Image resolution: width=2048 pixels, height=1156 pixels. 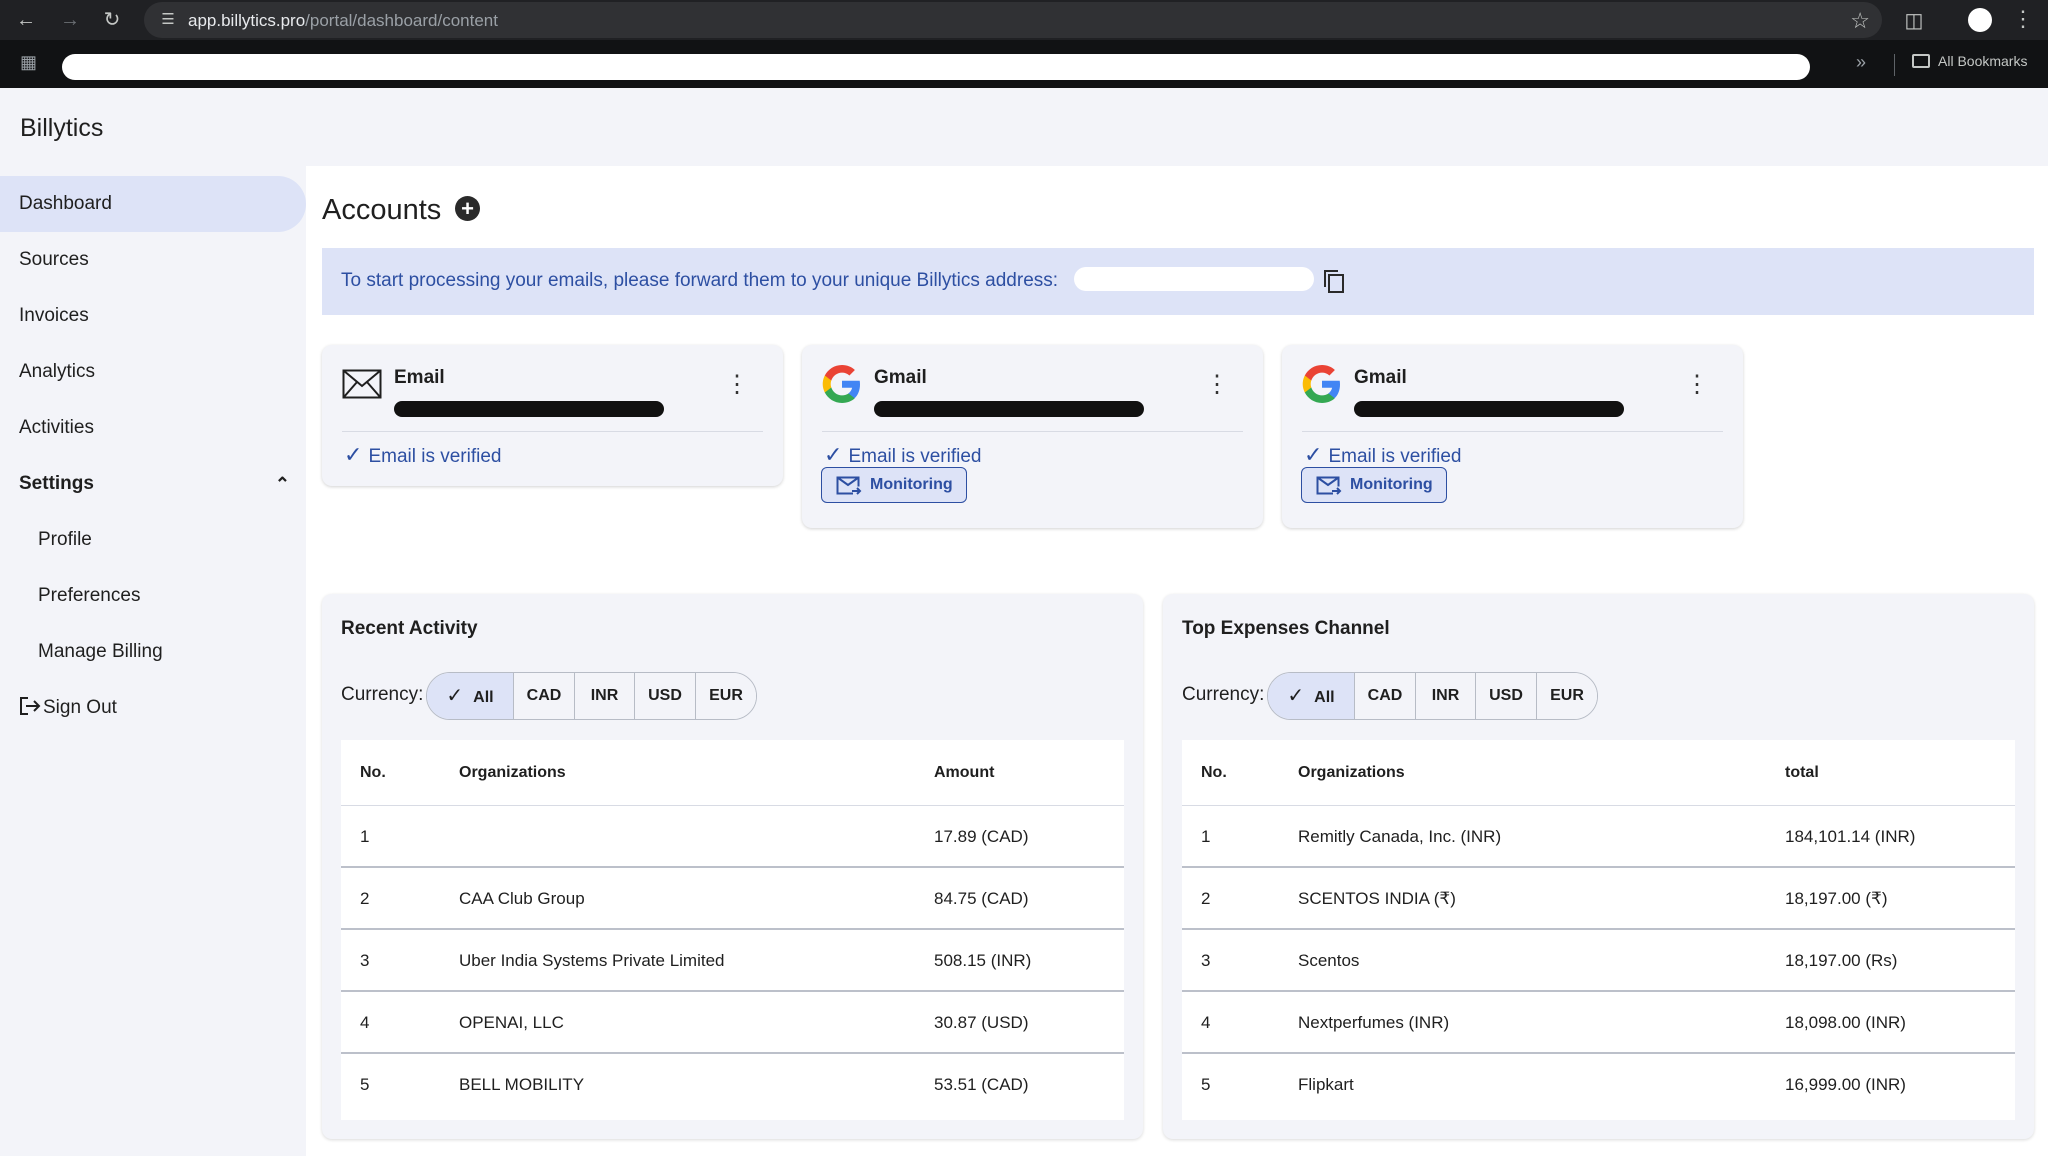 What do you see at coordinates (732, 1023) in the screenshot?
I see `table-row: 4 OPENAI, LLC 30.87 (USD)` at bounding box center [732, 1023].